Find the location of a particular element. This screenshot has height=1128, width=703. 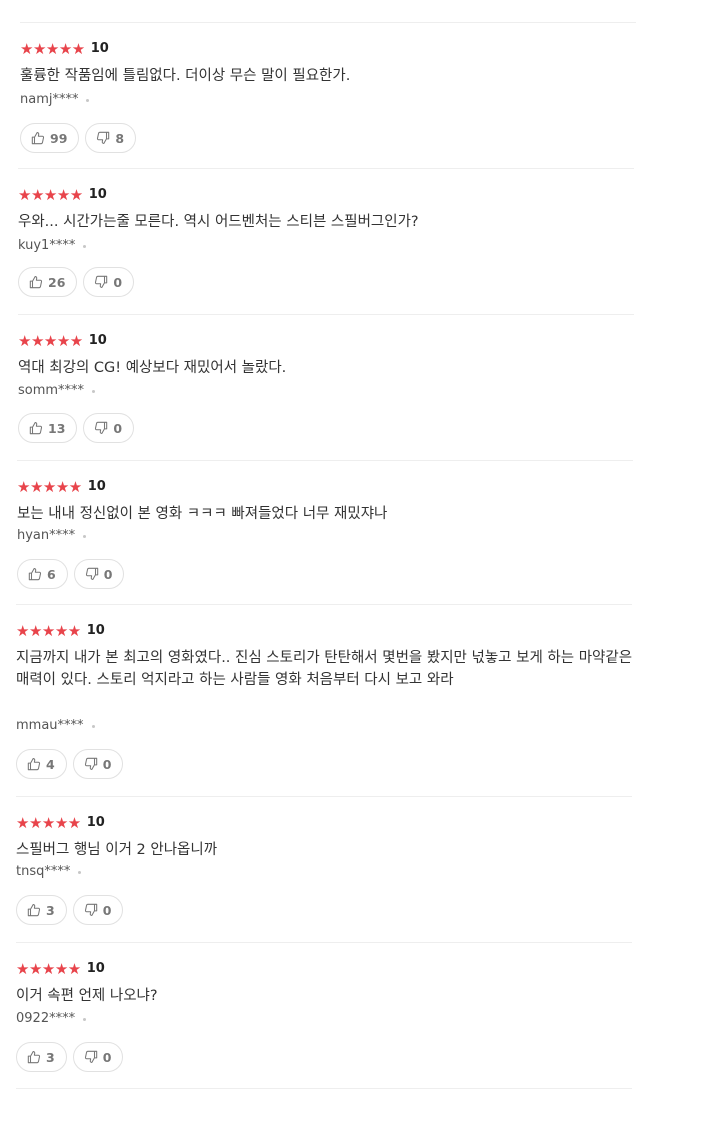

author-name: kuy1**** is located at coordinates (47, 245).